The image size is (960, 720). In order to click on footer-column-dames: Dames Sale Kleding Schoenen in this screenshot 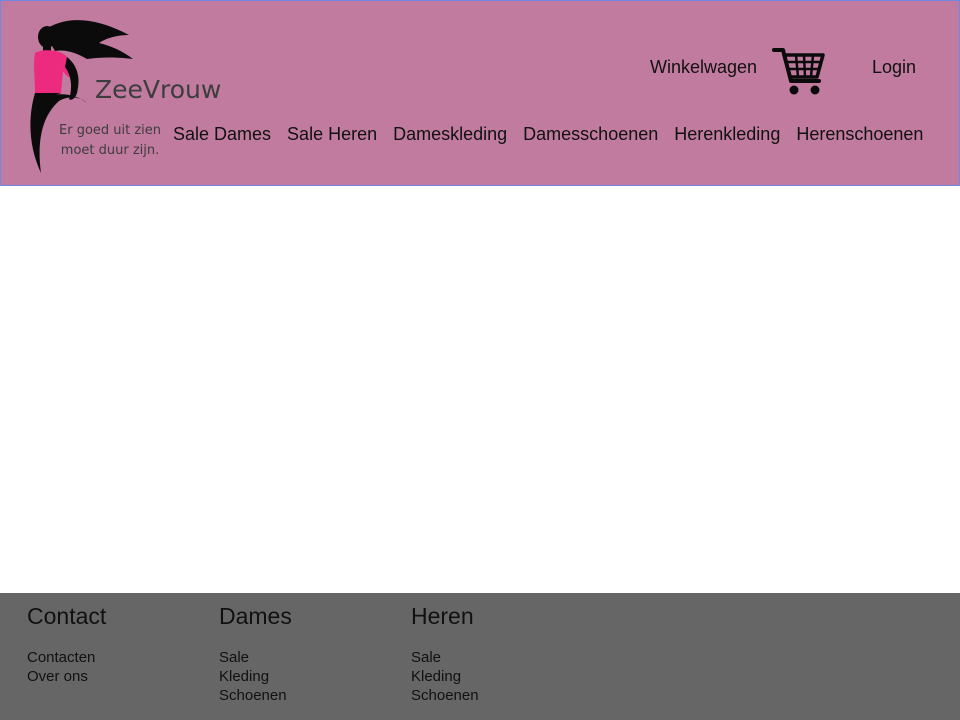, I will do `click(309, 654)`.